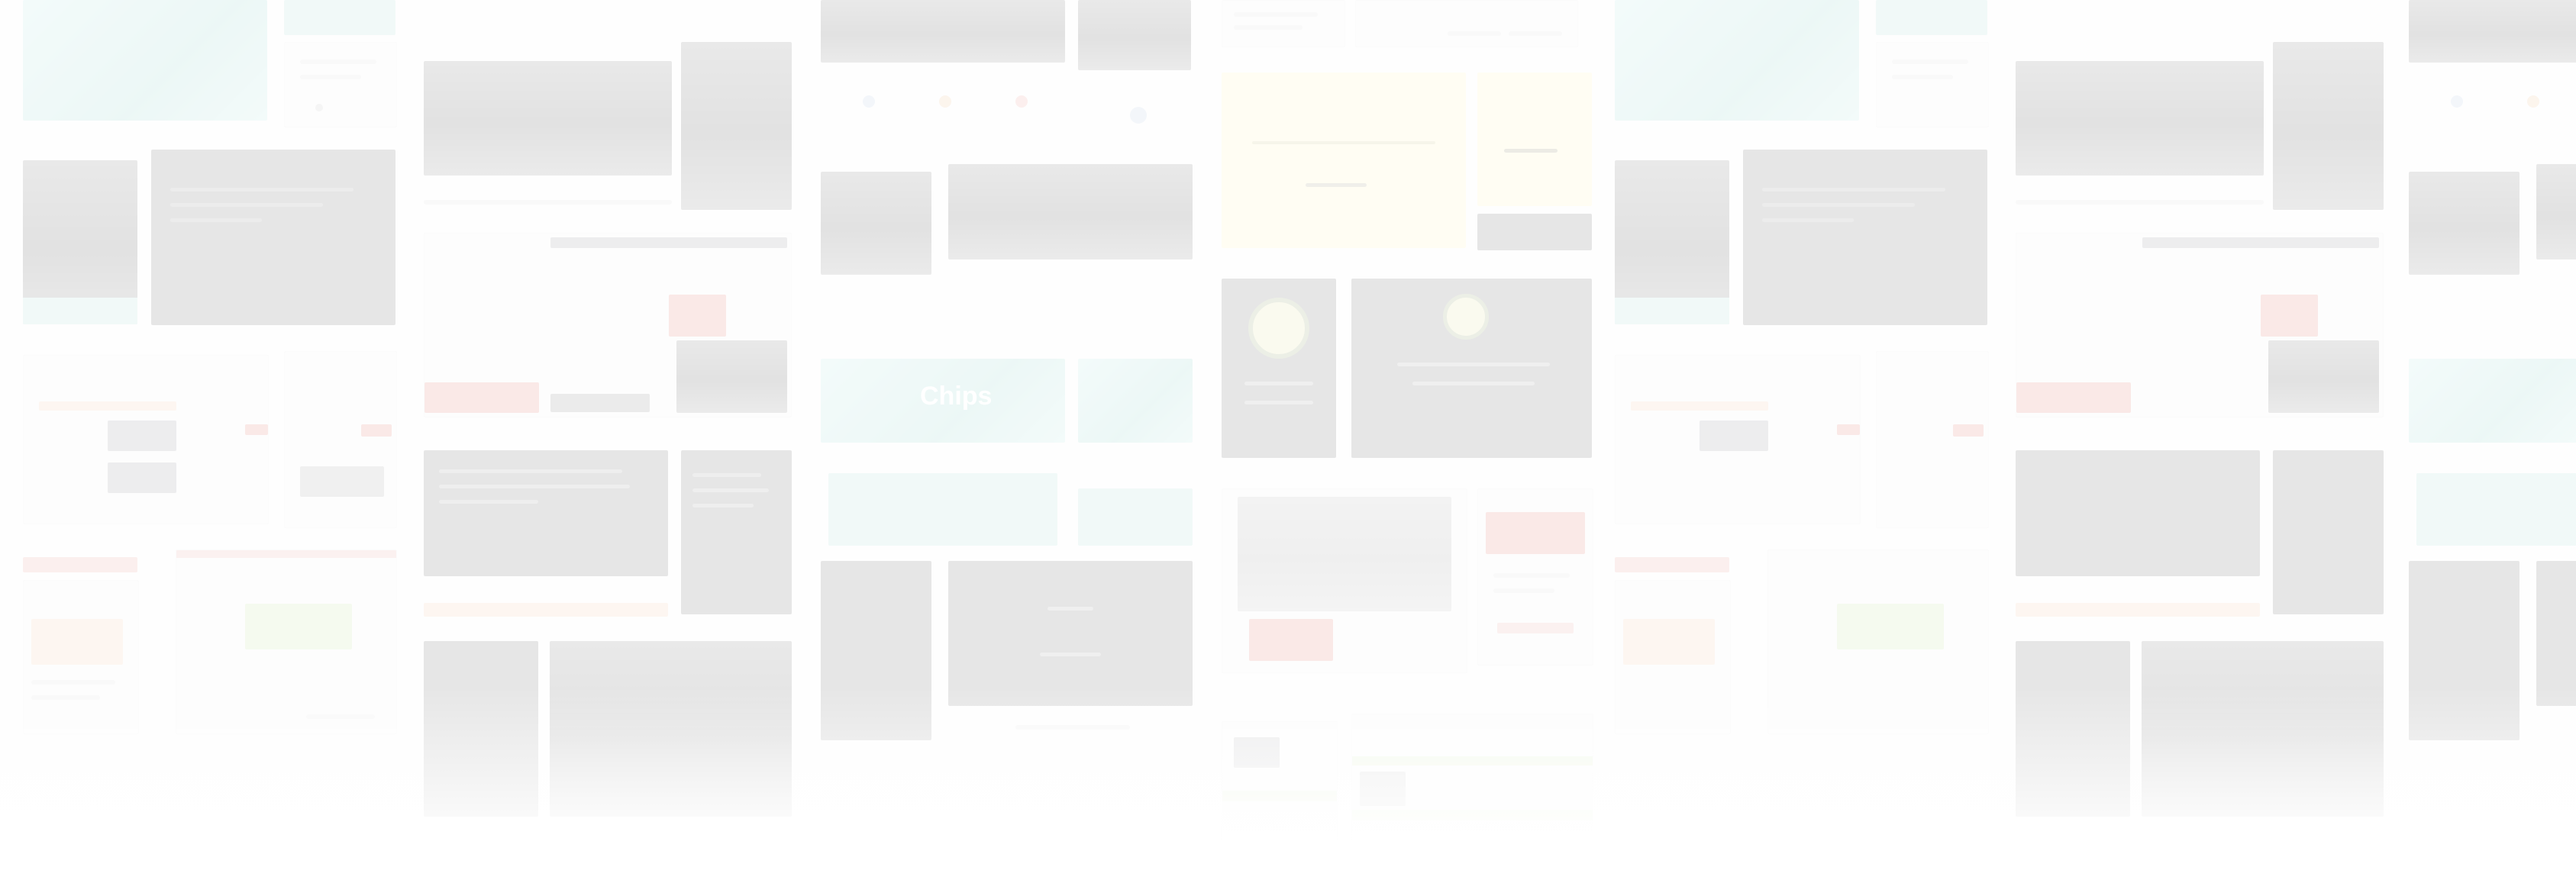 This screenshot has height=883, width=2576. What do you see at coordinates (1279, 368) in the screenshot?
I see `dark-logo-thumbnail` at bounding box center [1279, 368].